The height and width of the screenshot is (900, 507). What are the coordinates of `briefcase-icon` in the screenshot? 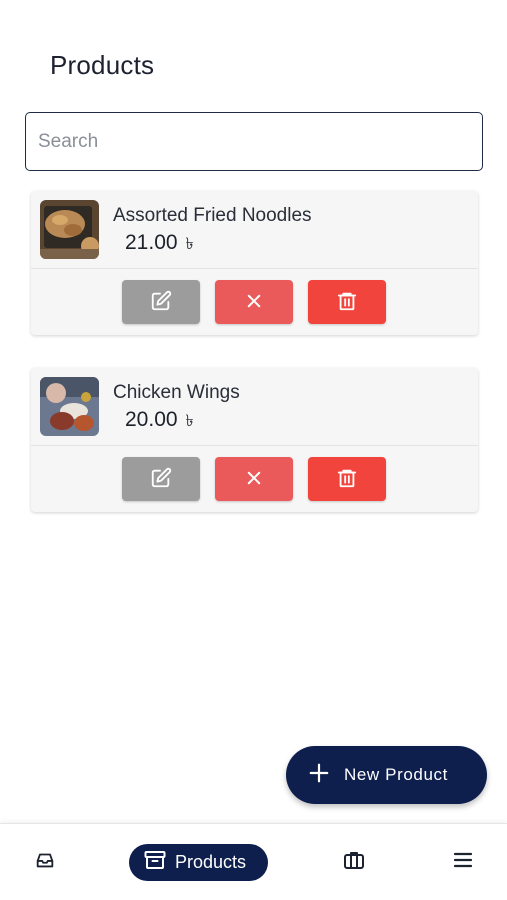 It's located at (354, 862).